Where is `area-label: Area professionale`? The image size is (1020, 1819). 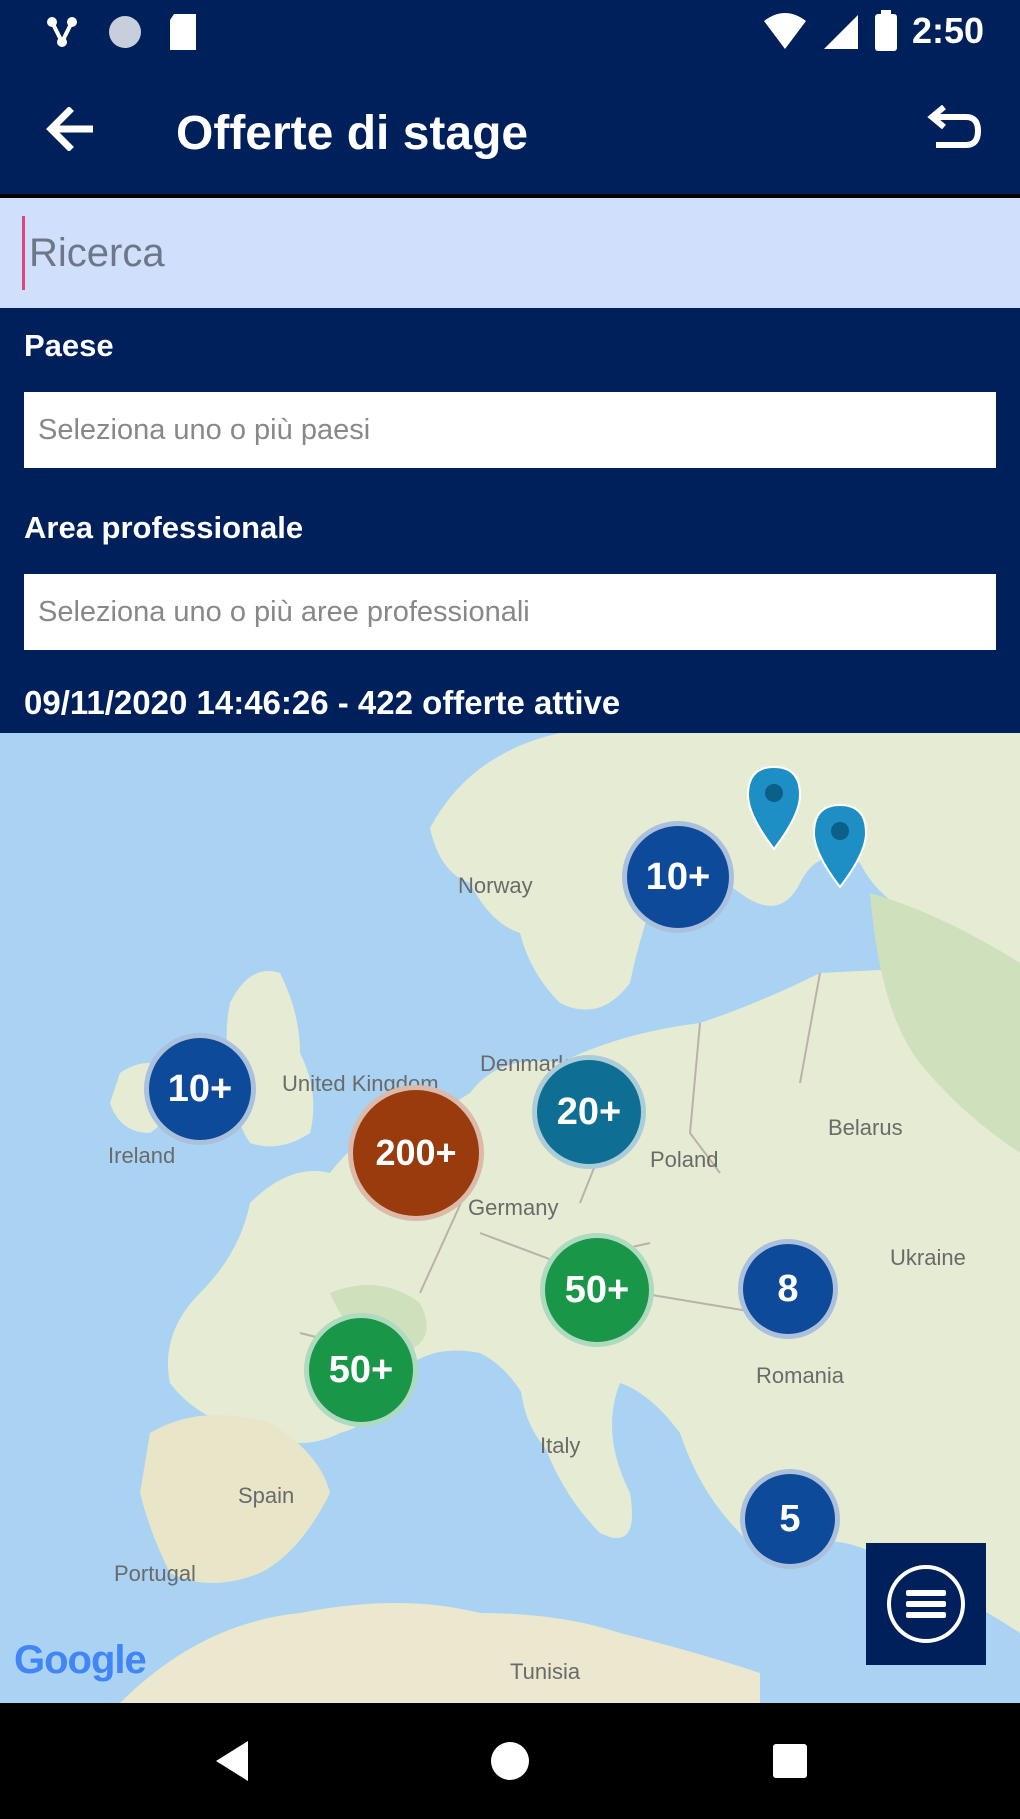 area-label: Area professionale is located at coordinates (164, 527).